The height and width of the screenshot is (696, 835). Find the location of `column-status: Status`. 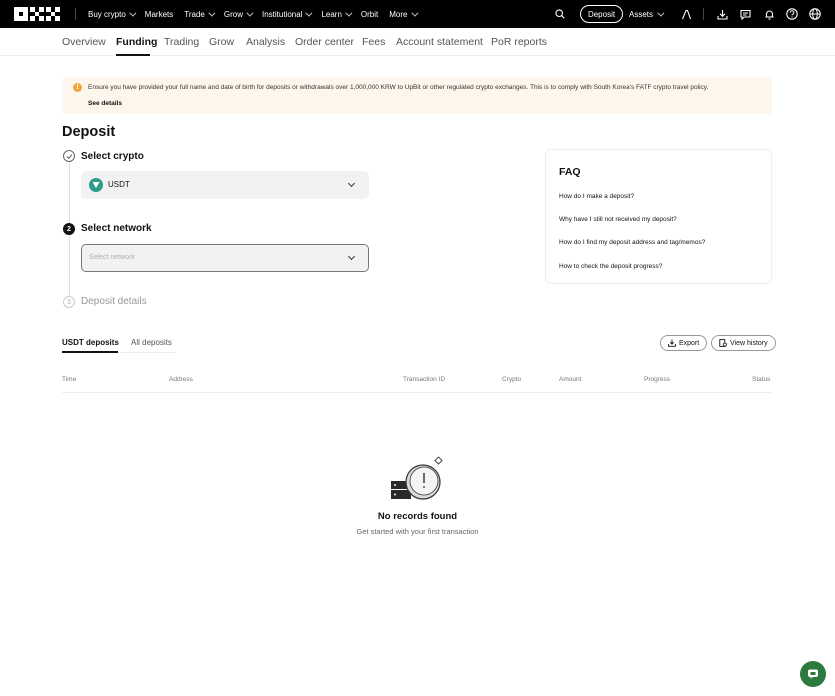

column-status: Status is located at coordinates (761, 379).